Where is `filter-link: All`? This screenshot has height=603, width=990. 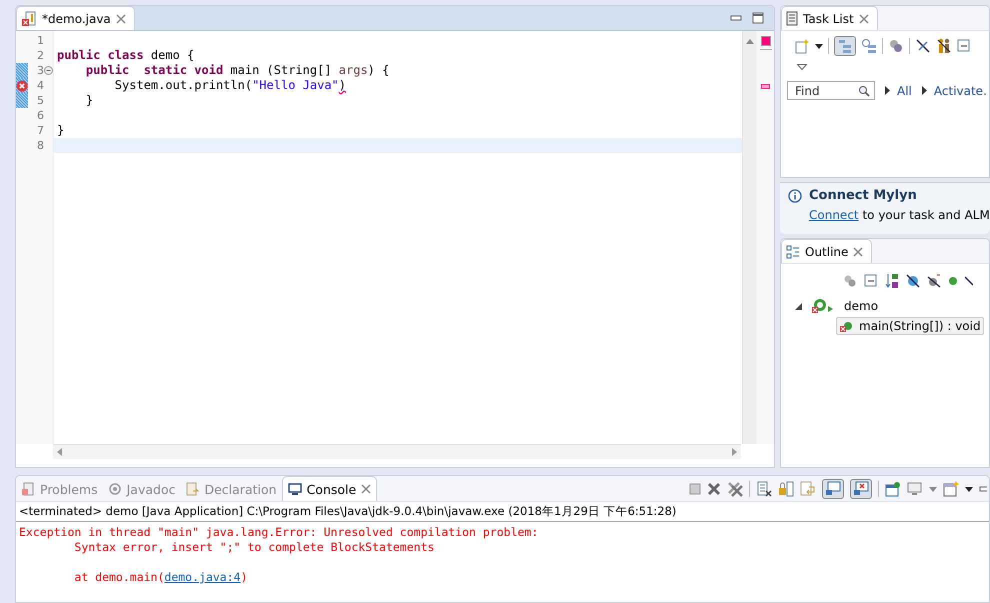 filter-link: All is located at coordinates (904, 91).